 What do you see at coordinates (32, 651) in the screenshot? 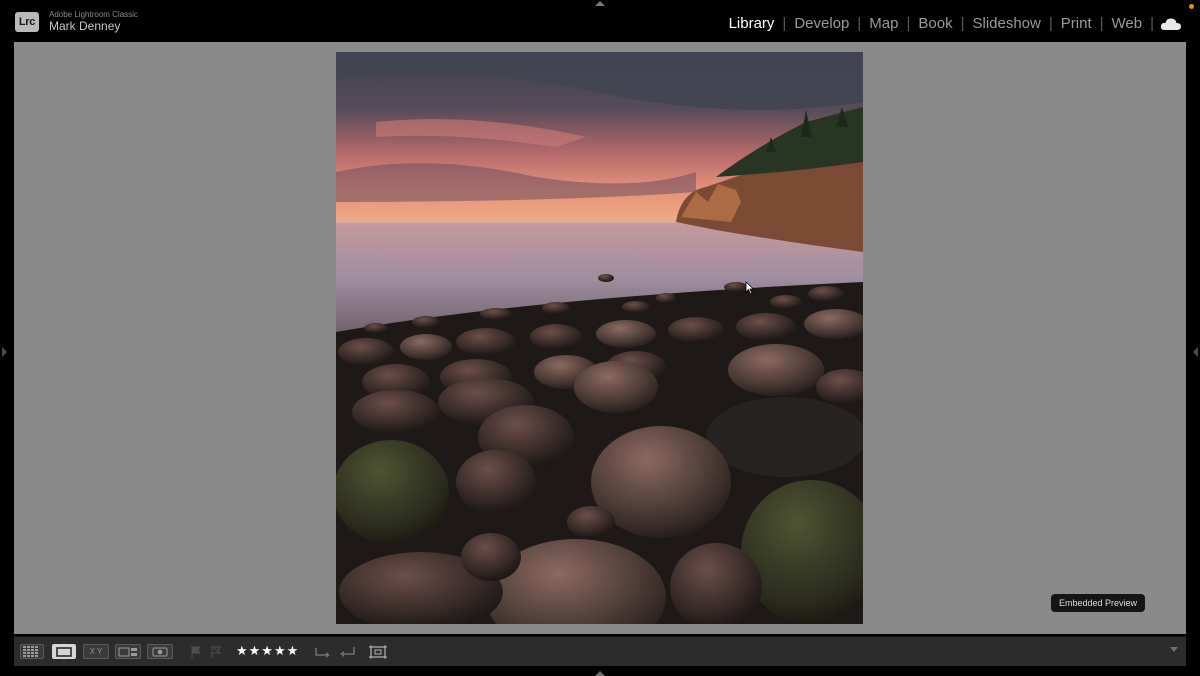
I see `grid-view-icon` at bounding box center [32, 651].